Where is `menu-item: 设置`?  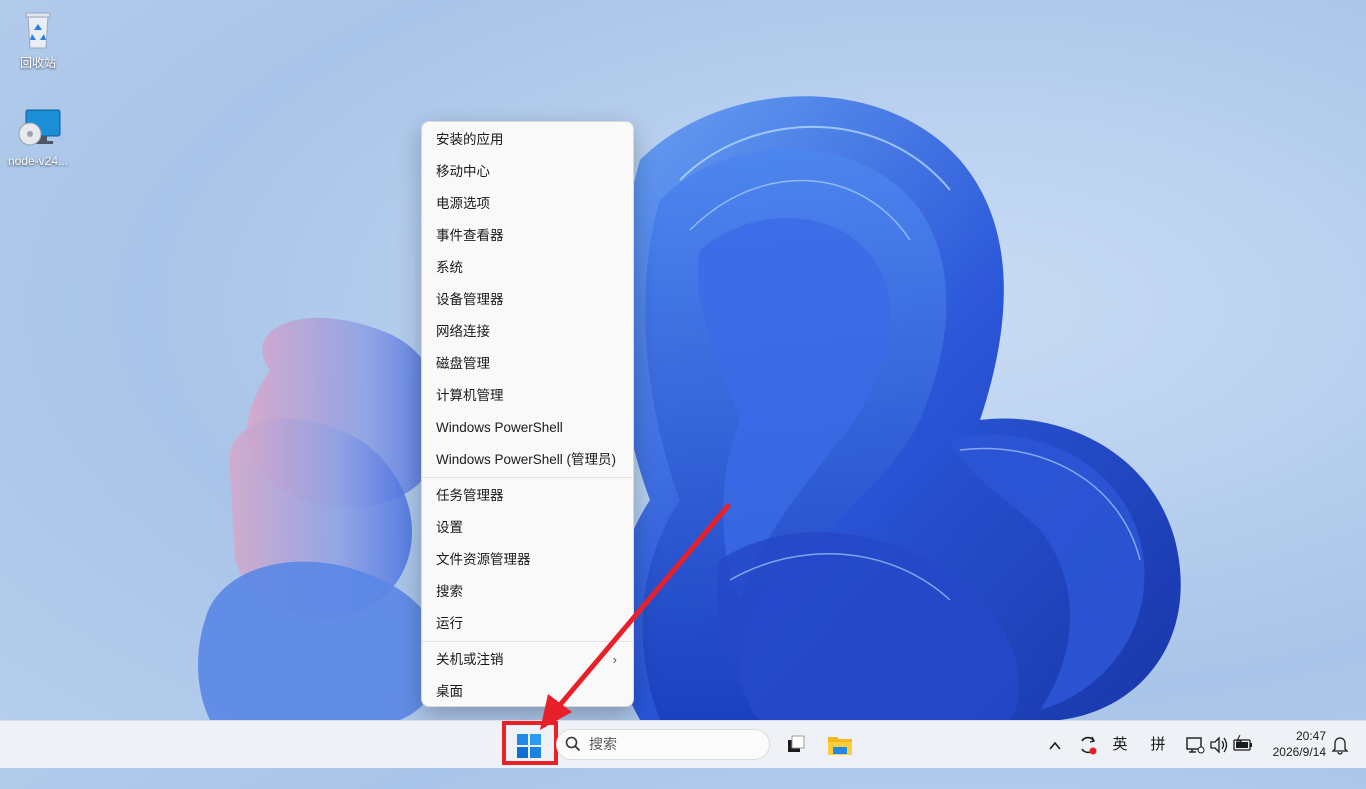 menu-item: 设置 is located at coordinates (527, 528).